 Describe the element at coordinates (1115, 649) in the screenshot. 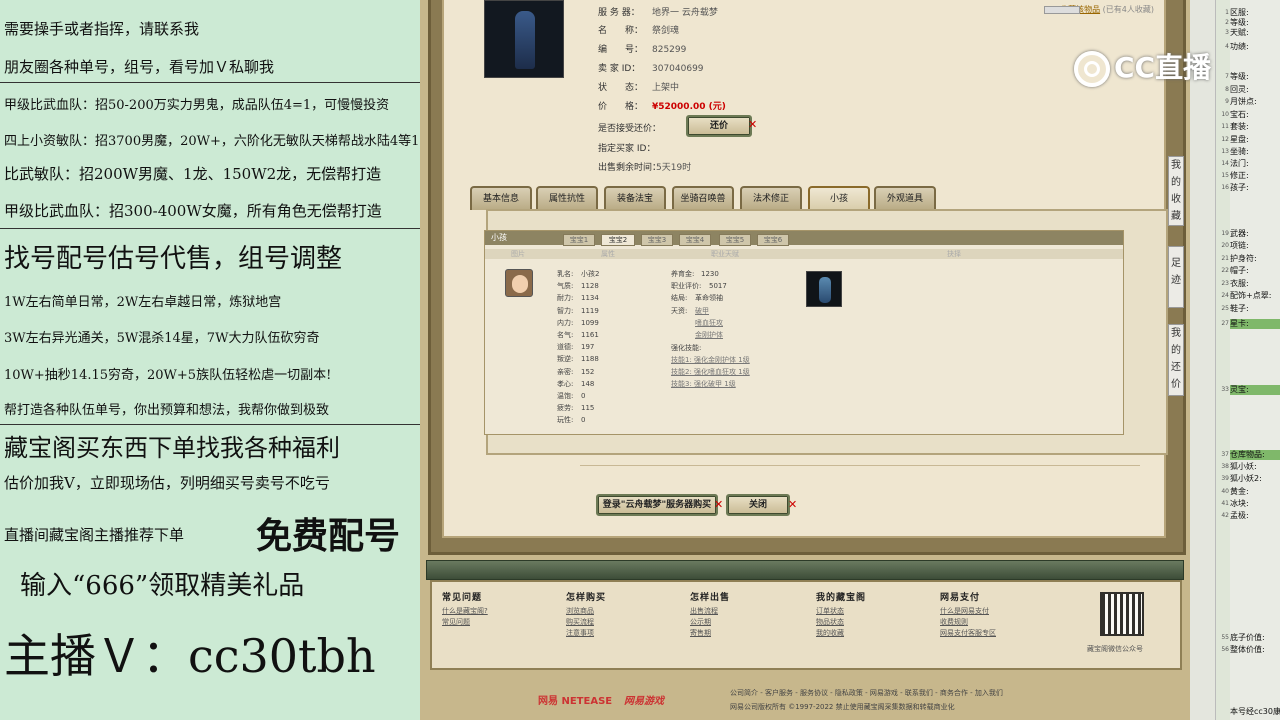

I see `qr-caption: 藏宝阁微信公众号` at that location.